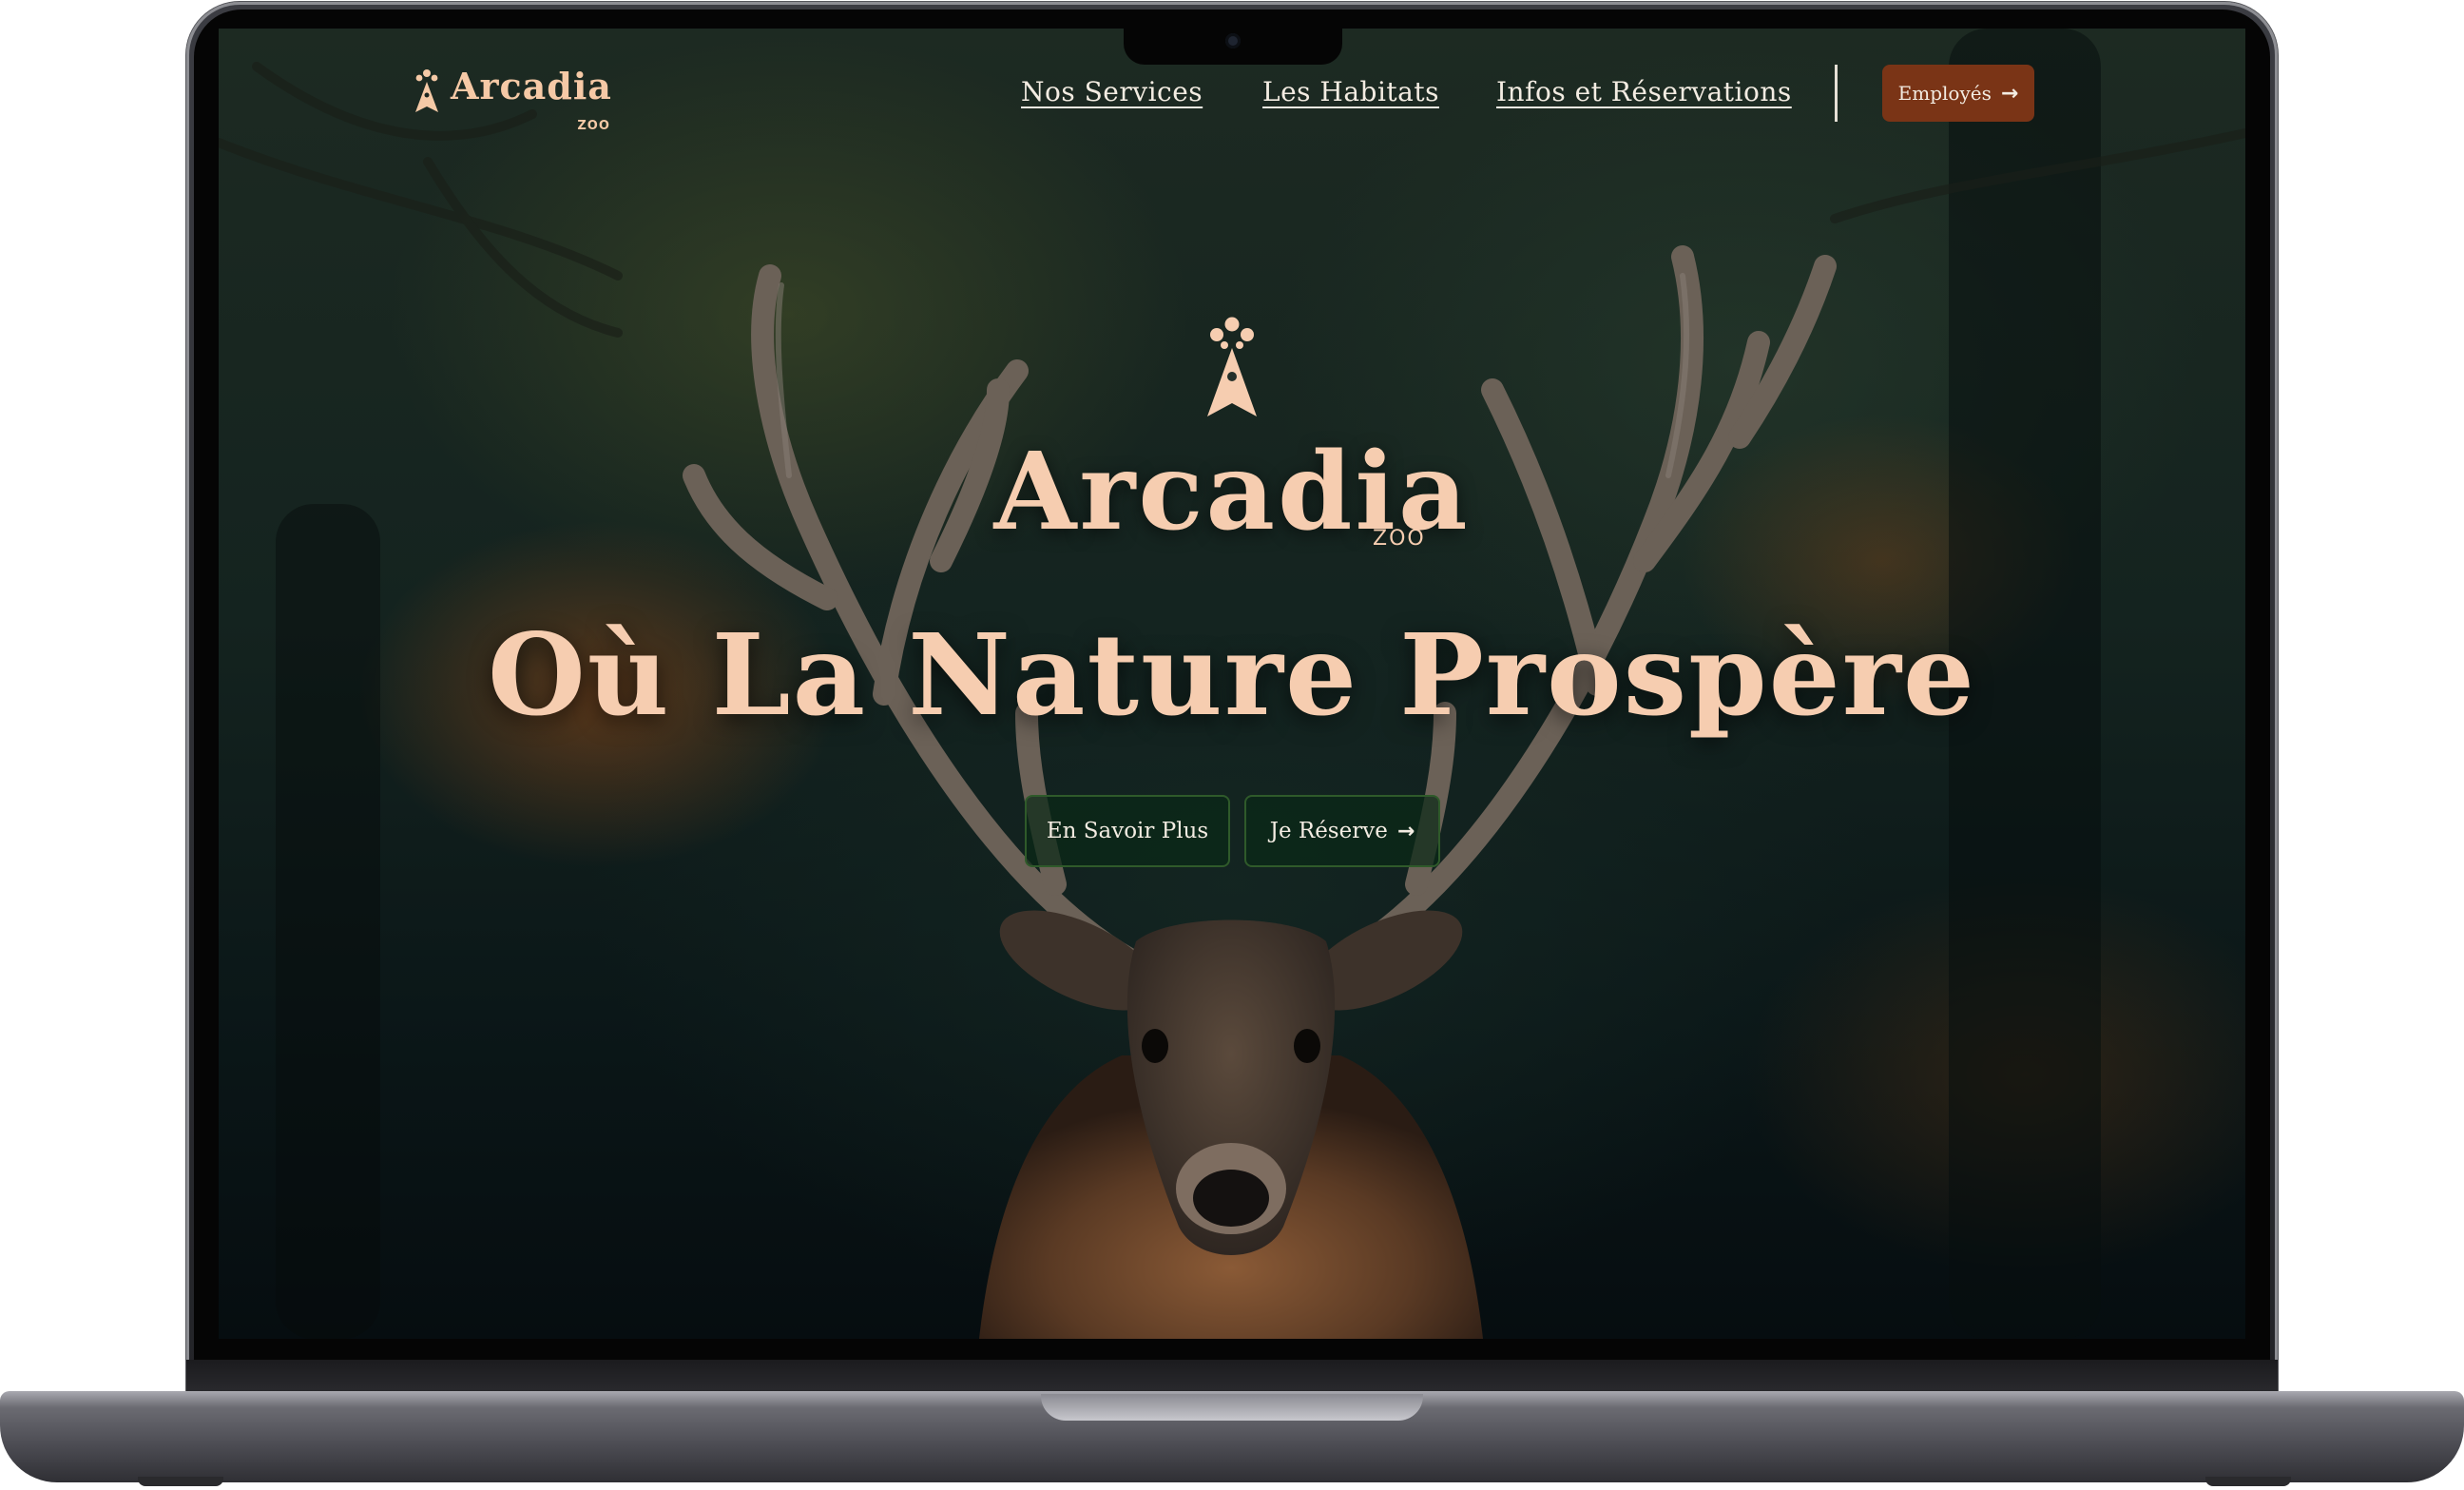 This screenshot has width=2464, height=1490. Describe the element at coordinates (1232, 675) in the screenshot. I see `hero-title: Où La Nature Prospère` at that location.